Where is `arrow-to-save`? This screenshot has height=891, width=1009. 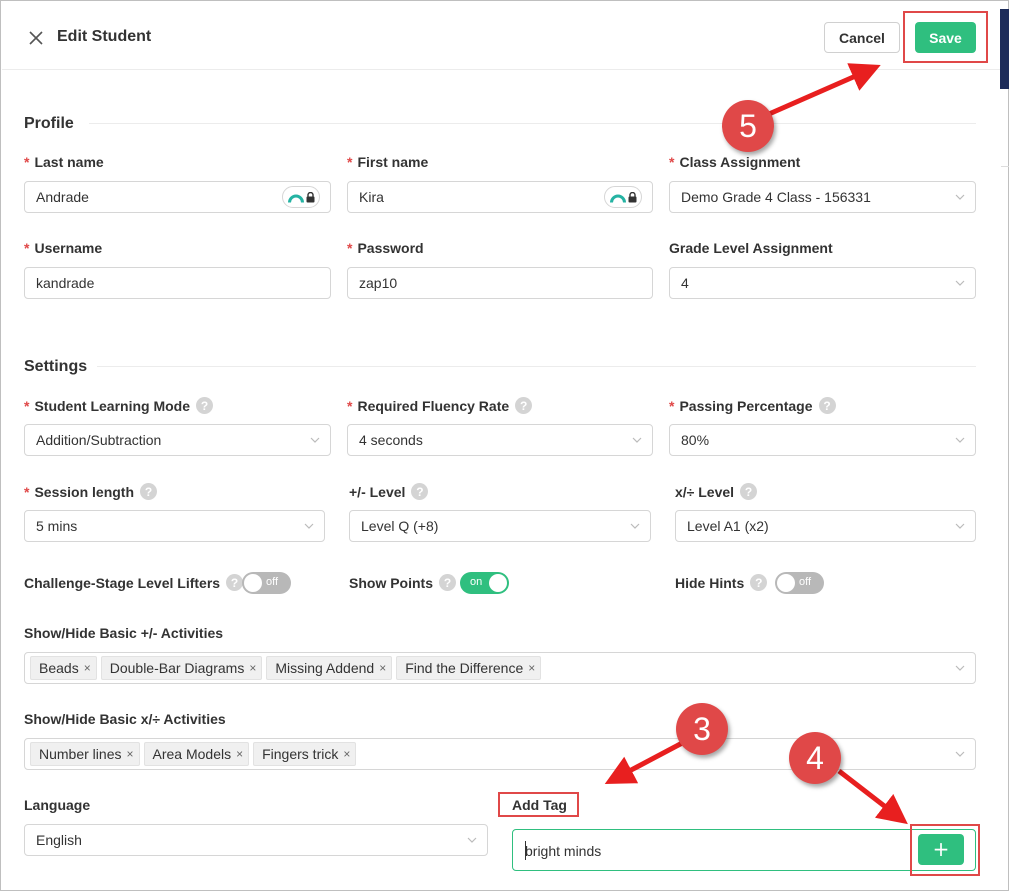
arrow-to-save is located at coordinates (824, 90).